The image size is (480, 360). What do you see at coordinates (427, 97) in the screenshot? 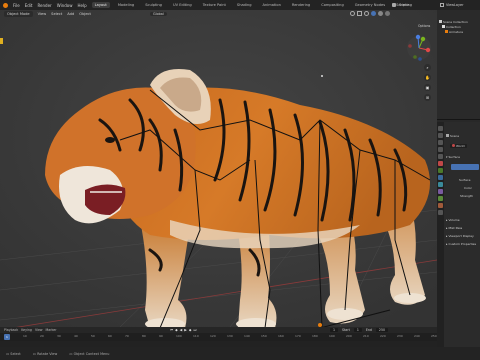
I see `perspective-toggle-icon: ⊞` at bounding box center [427, 97].